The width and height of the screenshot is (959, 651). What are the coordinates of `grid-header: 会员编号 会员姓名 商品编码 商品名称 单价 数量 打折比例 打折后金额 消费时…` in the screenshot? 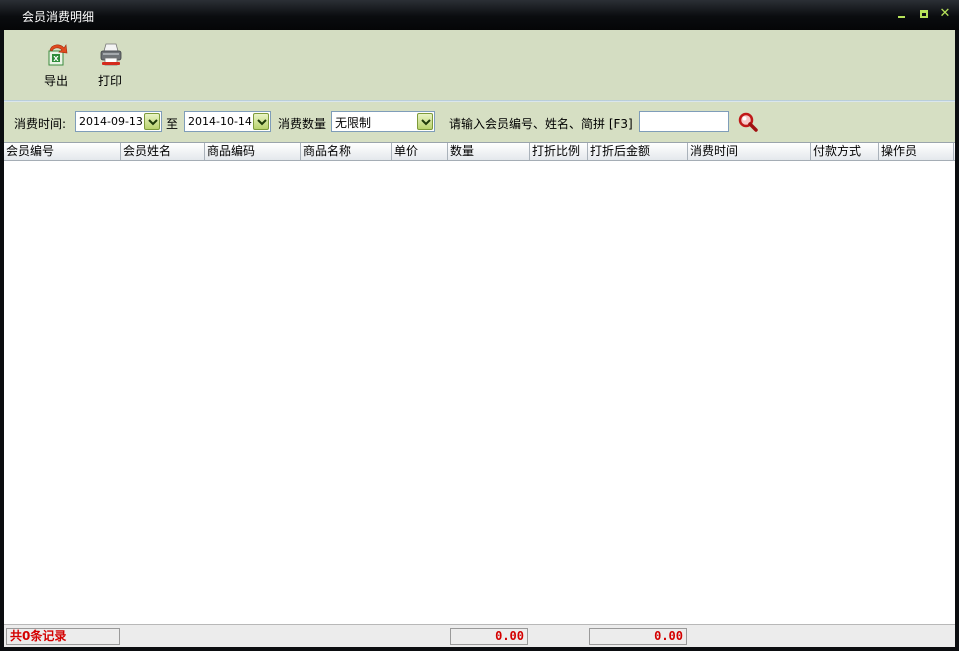 It's located at (479, 152).